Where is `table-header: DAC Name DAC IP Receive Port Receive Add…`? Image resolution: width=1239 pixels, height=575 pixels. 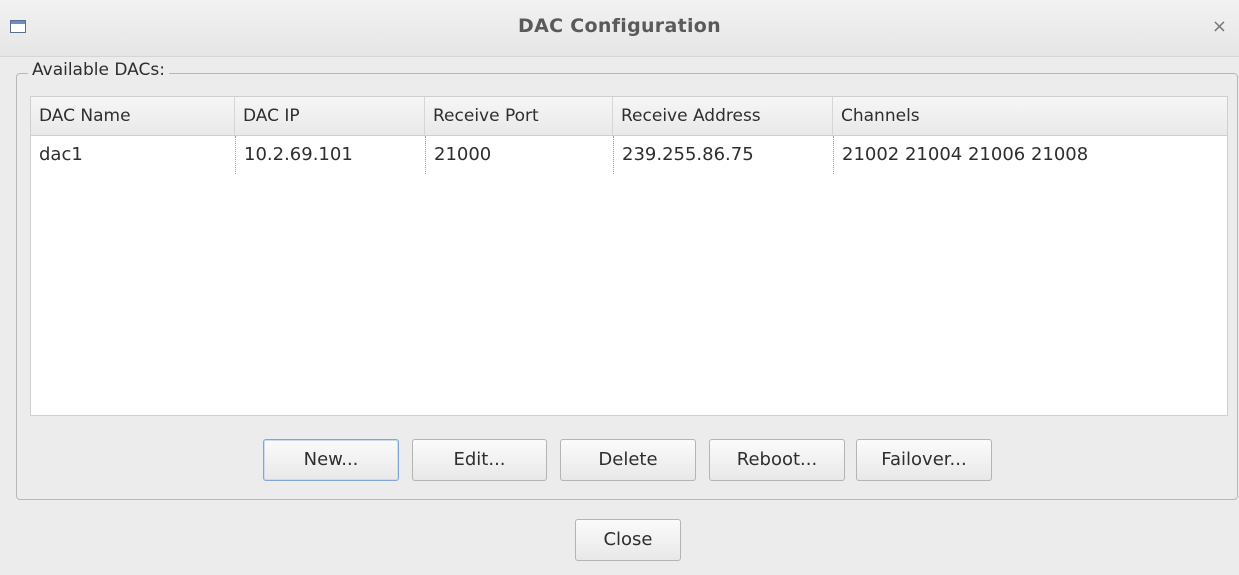
table-header: DAC Name DAC IP Receive Port Receive Add… is located at coordinates (629, 116).